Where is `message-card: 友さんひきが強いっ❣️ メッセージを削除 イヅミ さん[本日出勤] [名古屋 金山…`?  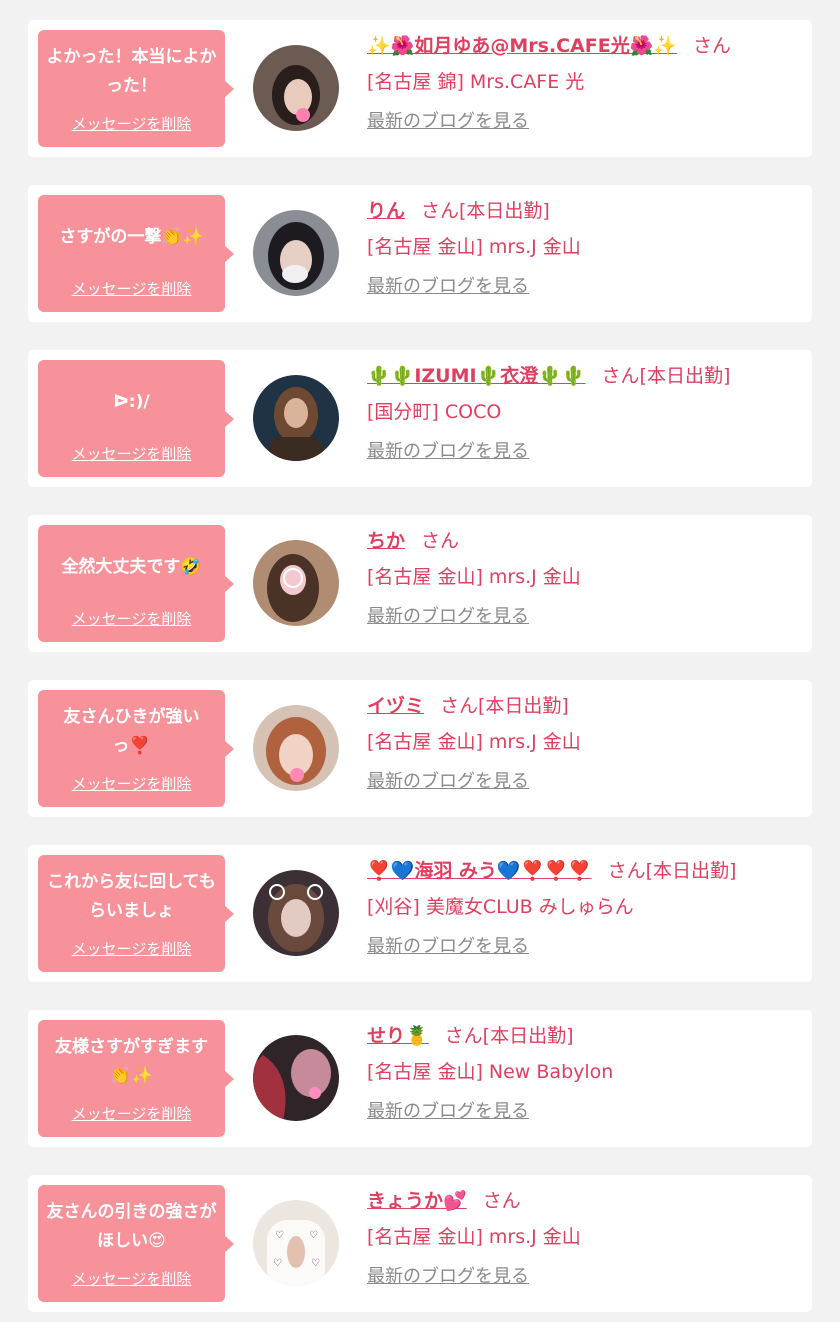 message-card: 友さんひきが強いっ❣️ メッセージを削除 イヅミ さん[本日出勤] [名古屋 金山… is located at coordinates (420, 748).